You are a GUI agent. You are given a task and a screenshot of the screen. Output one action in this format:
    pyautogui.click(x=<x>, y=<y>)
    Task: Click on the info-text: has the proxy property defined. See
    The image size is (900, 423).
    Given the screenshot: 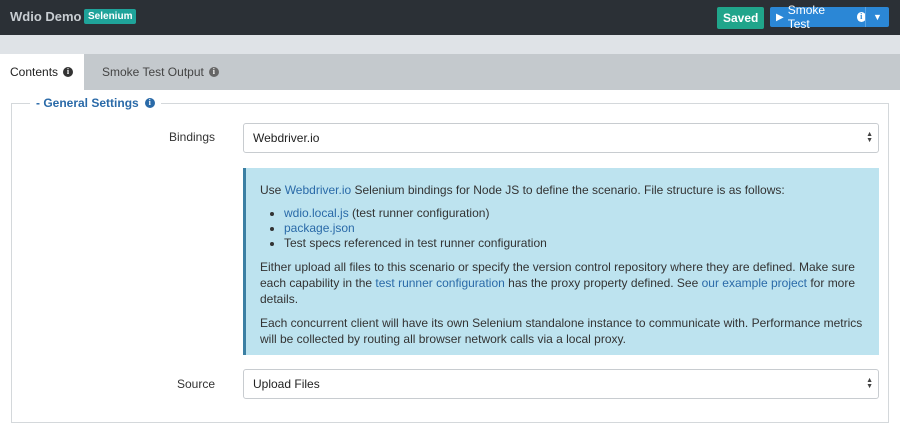 What is the action you would take?
    pyautogui.click(x=603, y=283)
    